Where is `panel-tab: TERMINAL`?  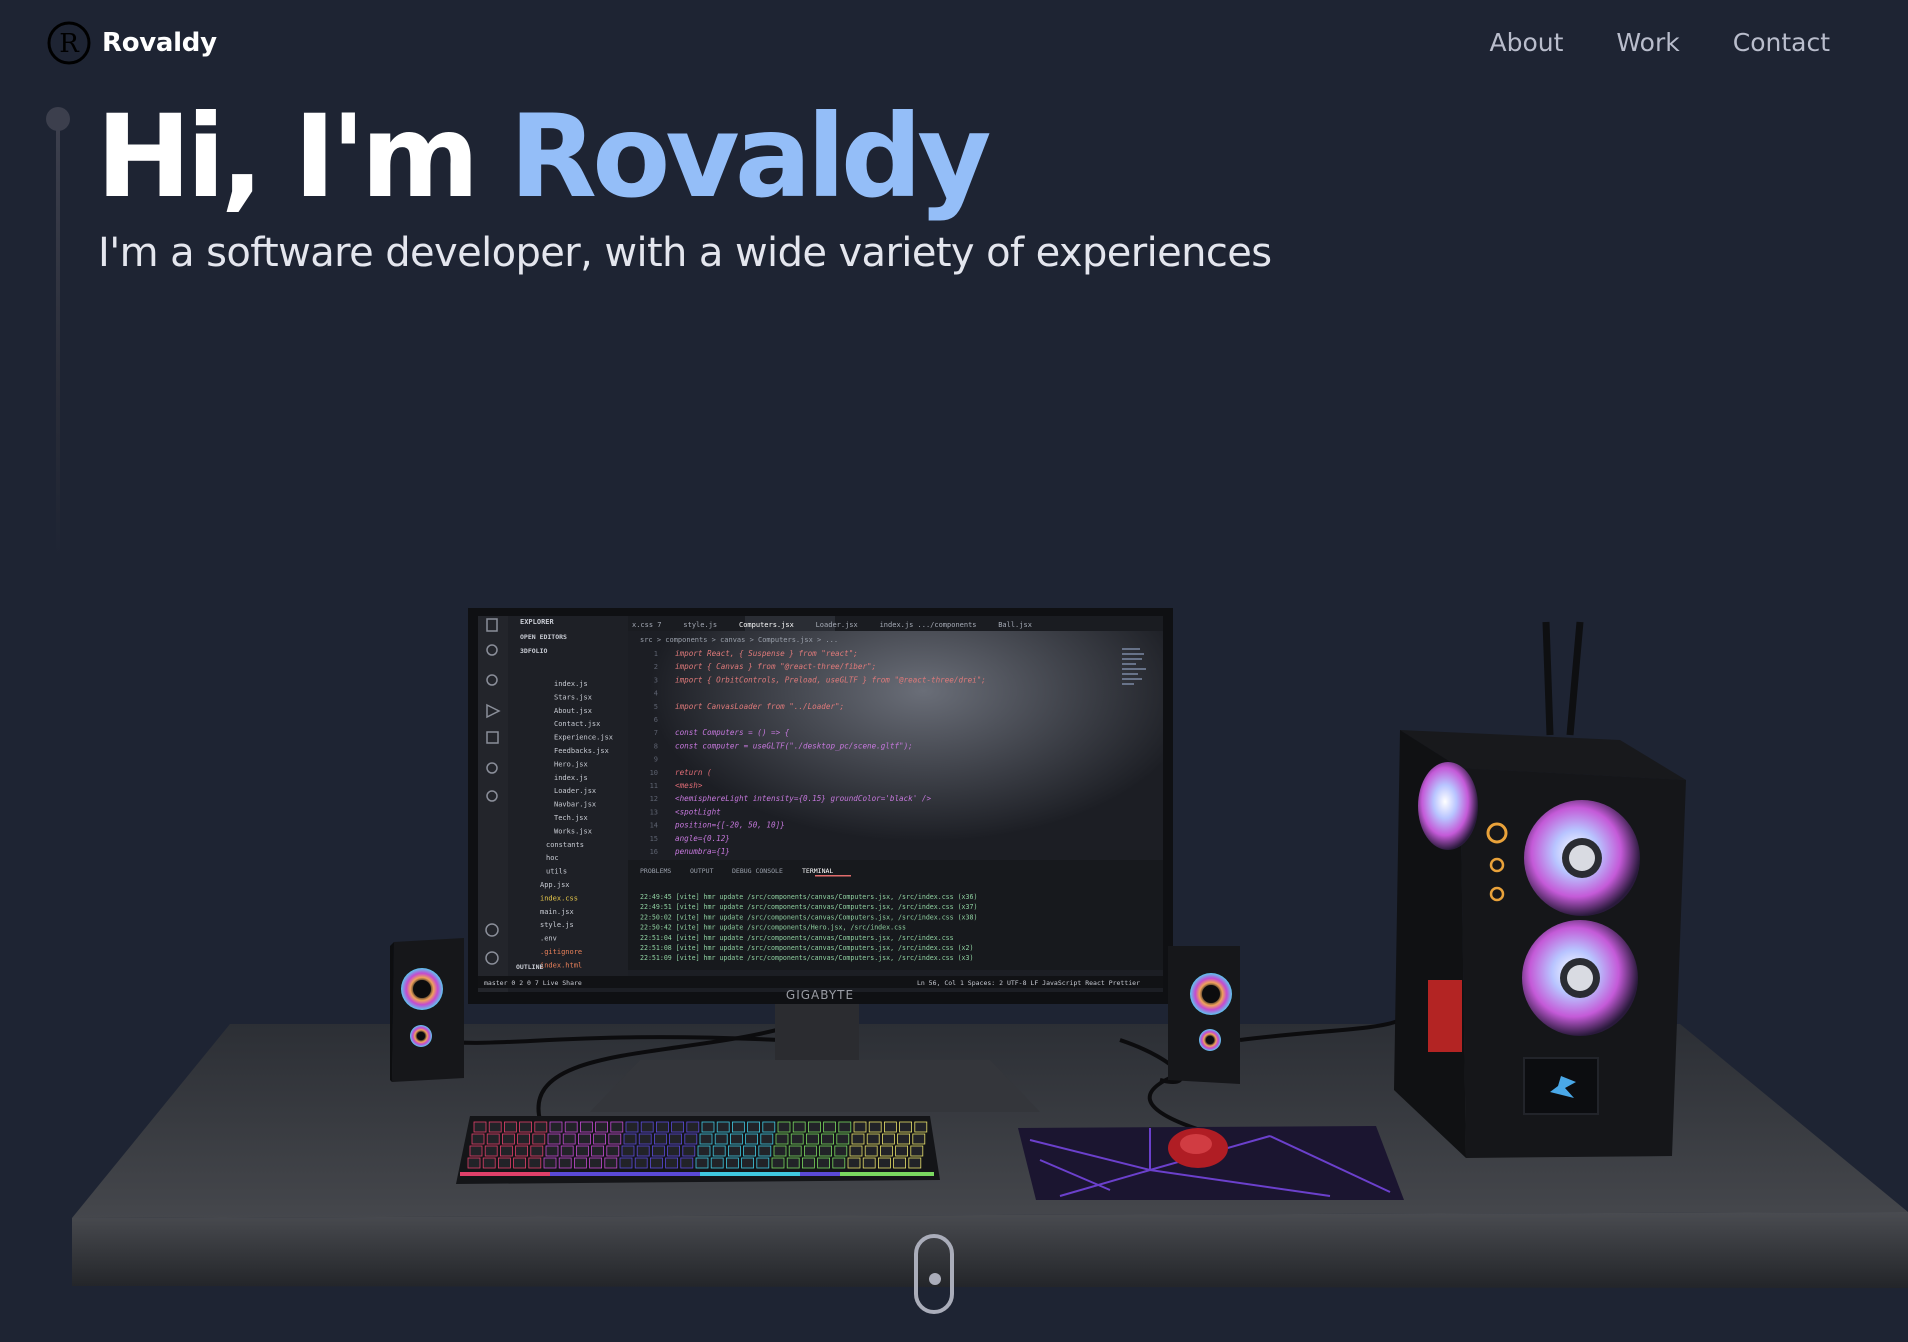 panel-tab: TERMINAL is located at coordinates (817, 871).